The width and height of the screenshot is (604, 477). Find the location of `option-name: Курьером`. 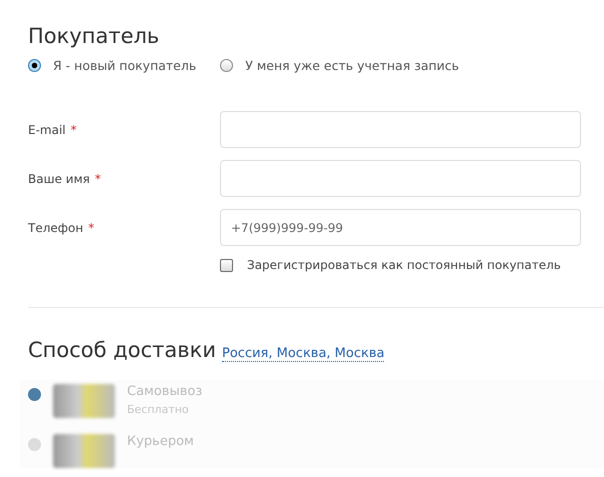

option-name: Курьером is located at coordinates (160, 441).